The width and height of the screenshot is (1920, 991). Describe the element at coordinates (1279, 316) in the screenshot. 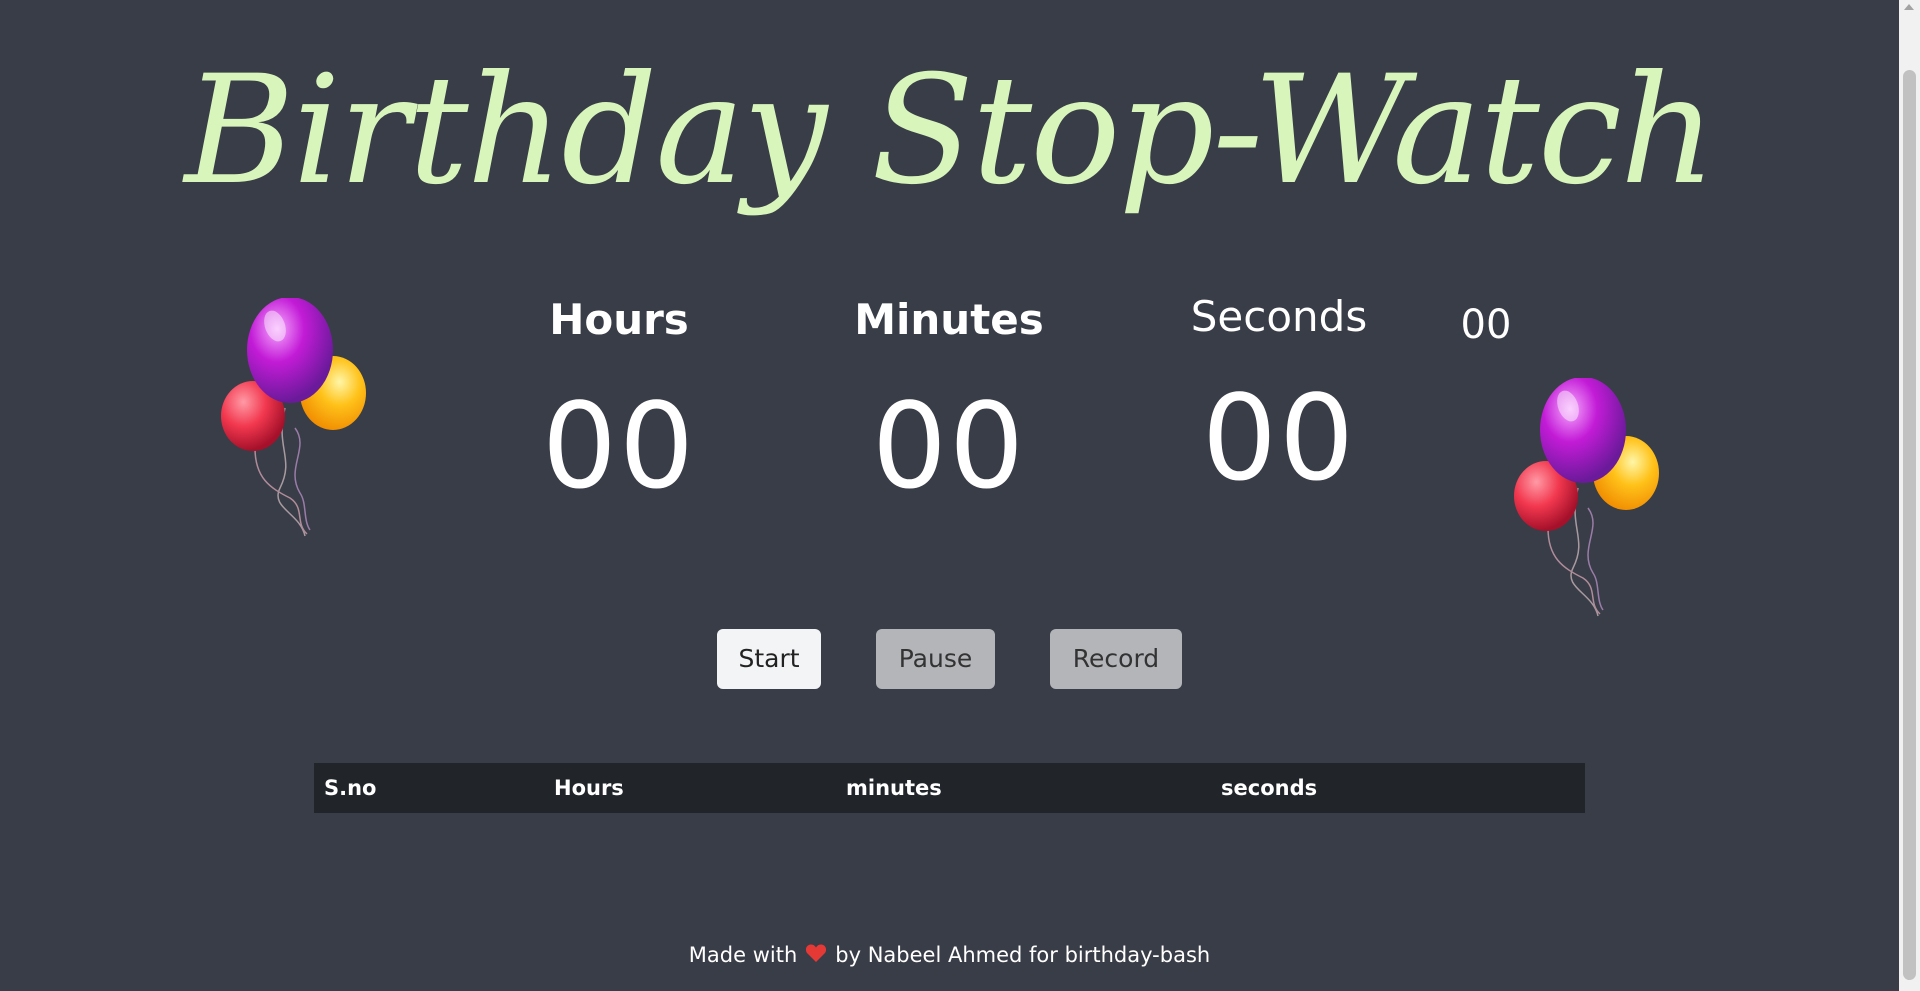

I see `seconds-label: Seconds` at that location.